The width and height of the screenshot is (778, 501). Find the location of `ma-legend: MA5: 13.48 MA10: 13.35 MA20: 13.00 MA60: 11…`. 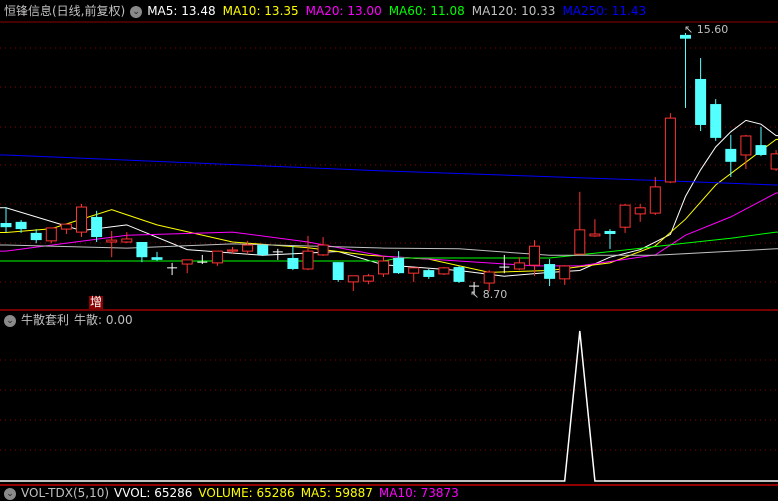

ma-legend: MA5: 13.48 MA10: 13.35 MA20: 13.00 MA60: 11… is located at coordinates (396, 11).